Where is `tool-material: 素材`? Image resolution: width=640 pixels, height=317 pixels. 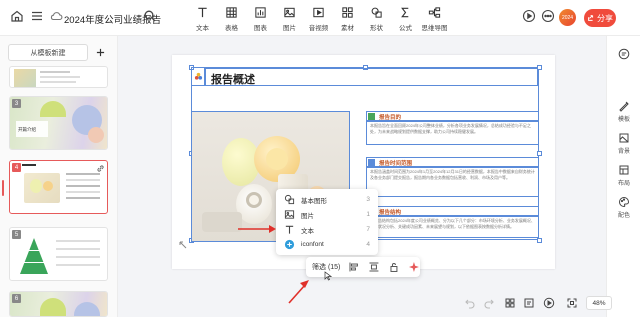 tool-material: 素材 is located at coordinates (347, 19).